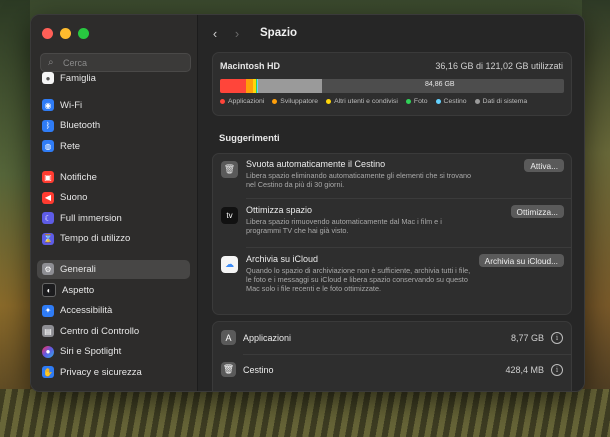 The height and width of the screenshot is (437, 610). I want to click on legend-item: Altri utenti e condivisi, so click(362, 101).